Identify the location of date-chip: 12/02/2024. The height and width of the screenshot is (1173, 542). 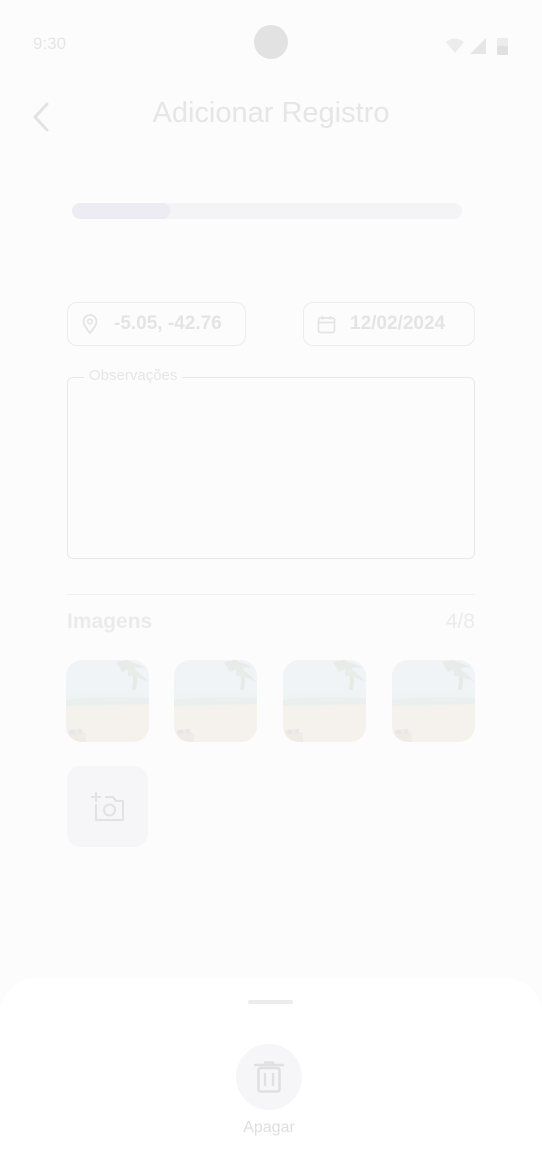
(389, 324).